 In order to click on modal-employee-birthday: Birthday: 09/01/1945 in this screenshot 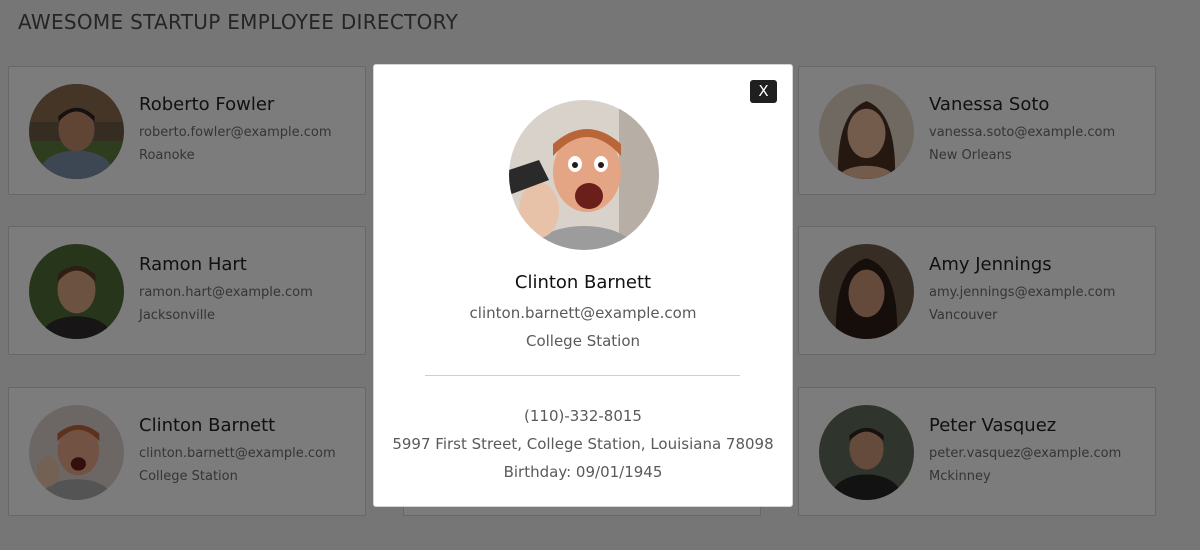, I will do `click(583, 472)`.